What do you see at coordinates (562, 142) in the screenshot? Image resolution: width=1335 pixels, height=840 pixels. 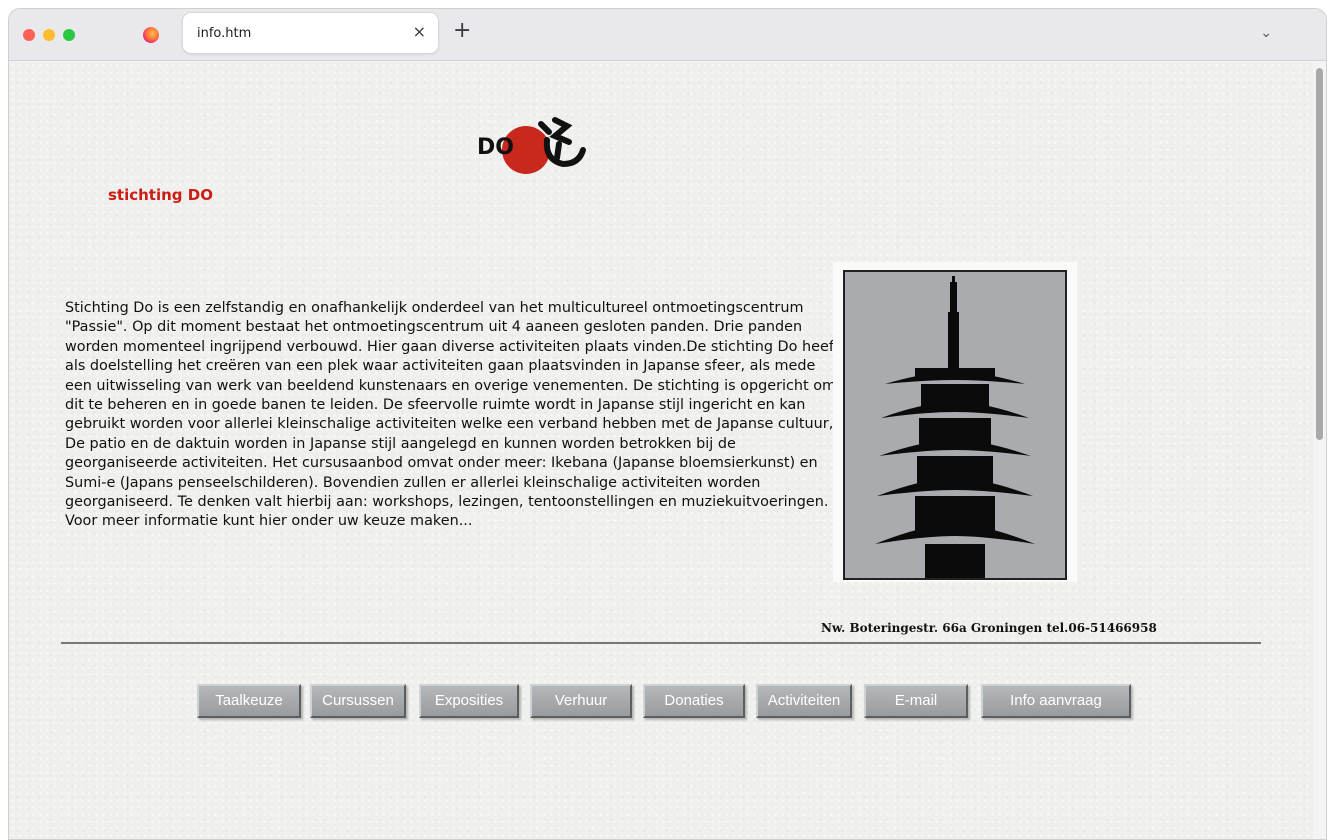 I see `logo-calligraphy-icon` at bounding box center [562, 142].